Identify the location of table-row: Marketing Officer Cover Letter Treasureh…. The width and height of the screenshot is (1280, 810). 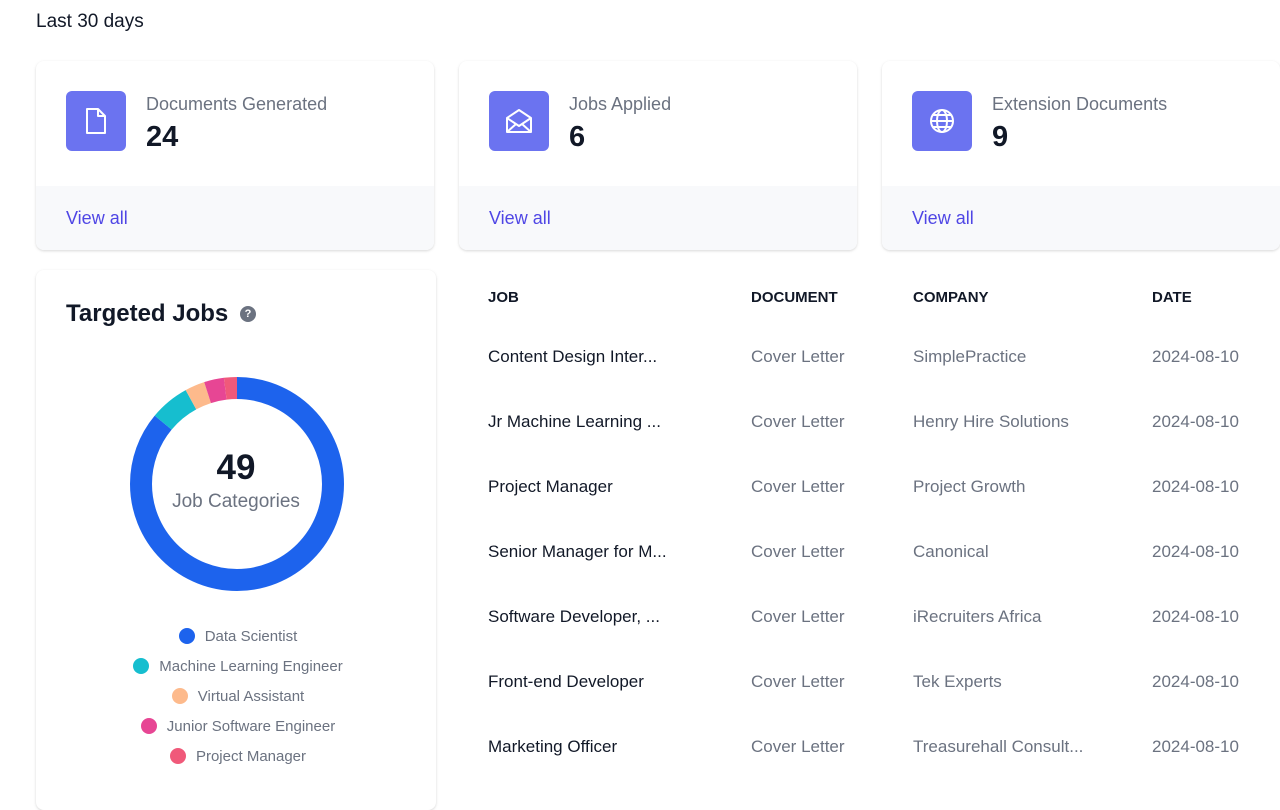
(875, 746).